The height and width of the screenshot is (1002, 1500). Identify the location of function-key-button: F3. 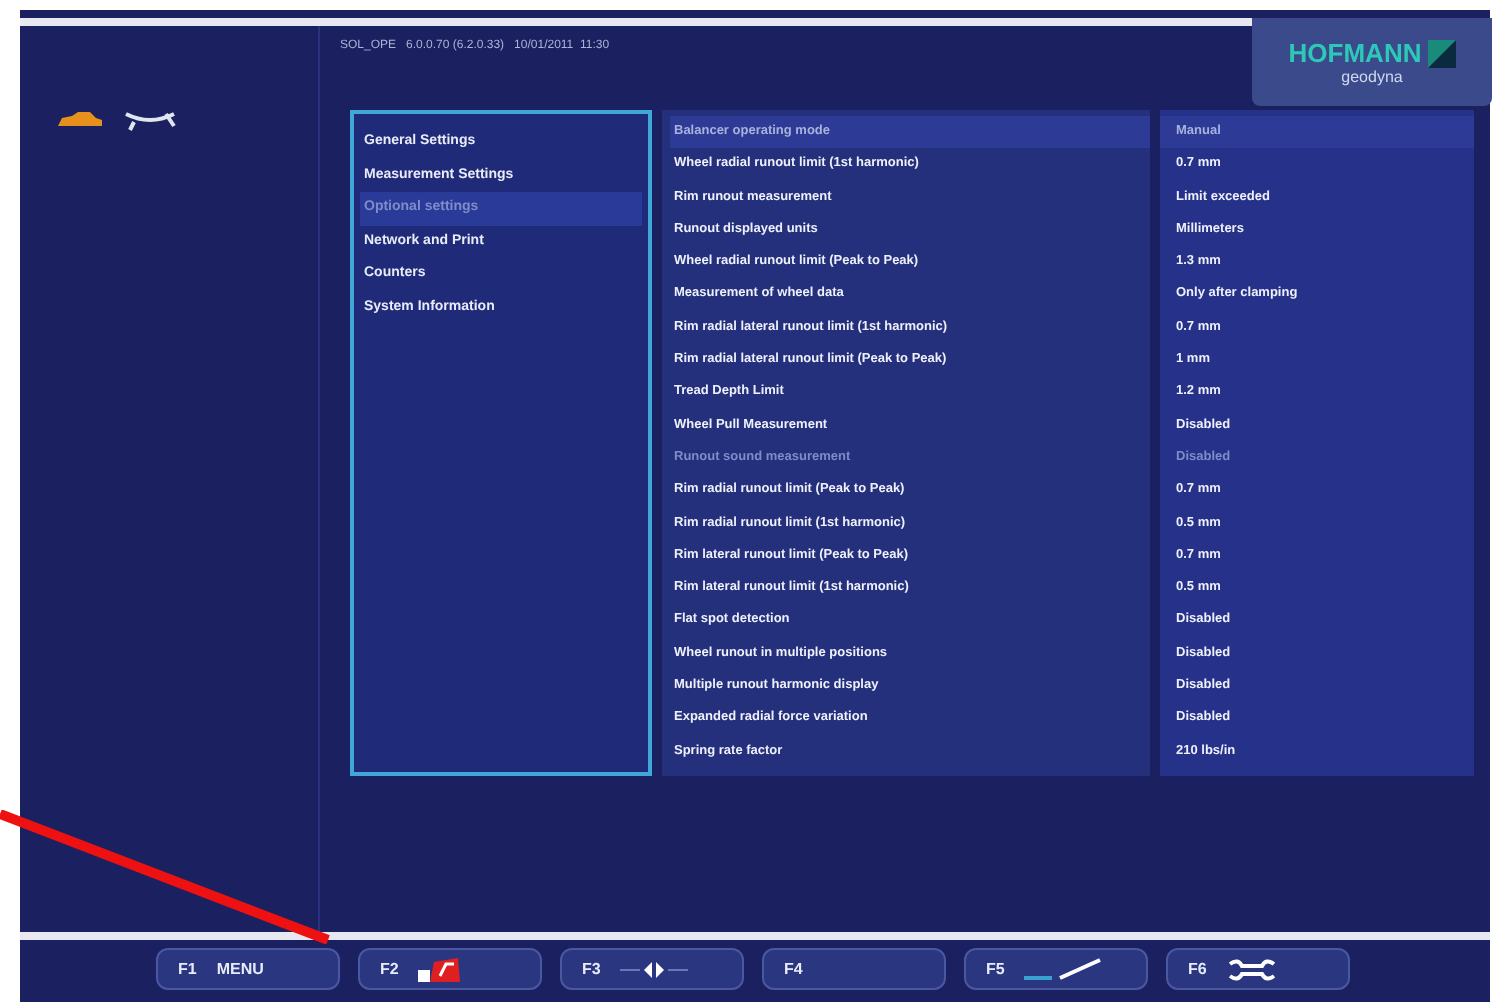
(652, 969).